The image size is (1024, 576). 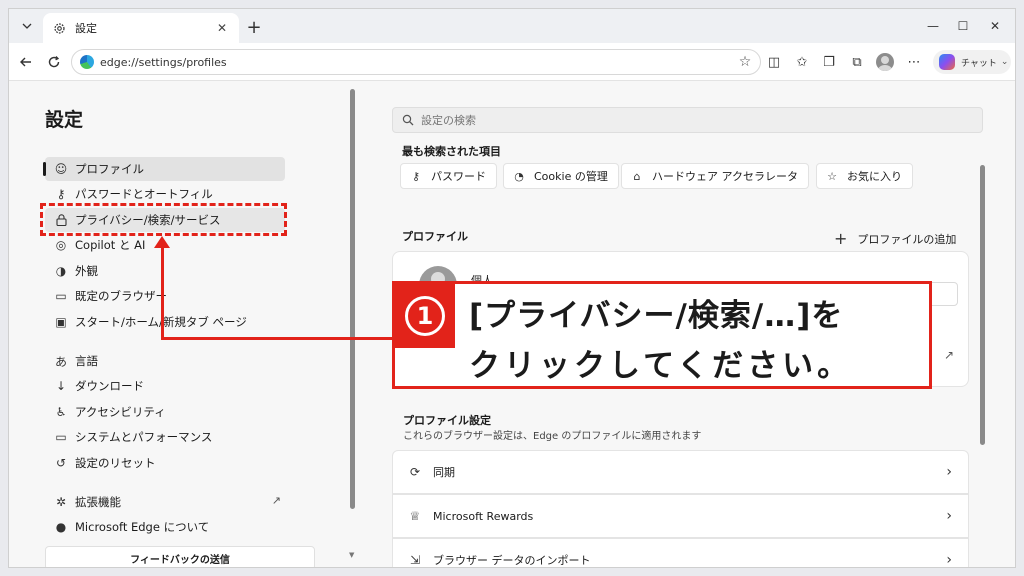 I want to click on refresh-icon, so click(x=54, y=62).